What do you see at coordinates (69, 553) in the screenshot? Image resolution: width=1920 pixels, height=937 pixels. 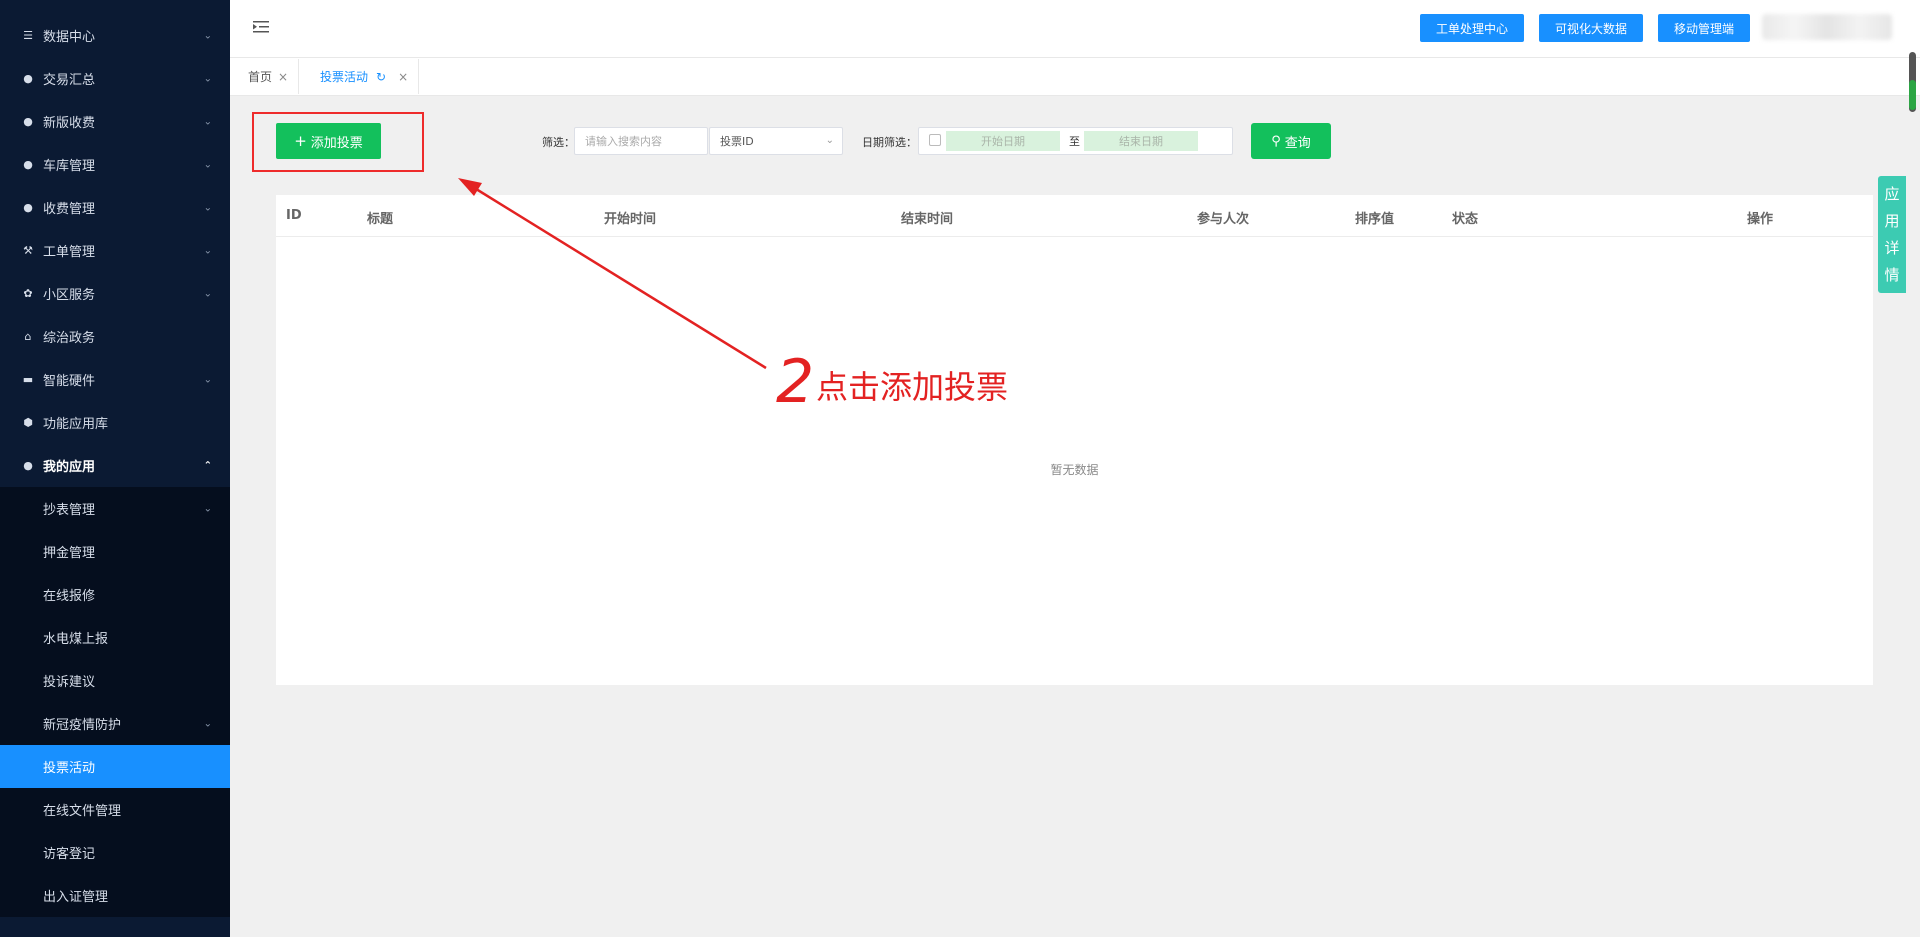 I see `submenu-item-label: 押金管理` at bounding box center [69, 553].